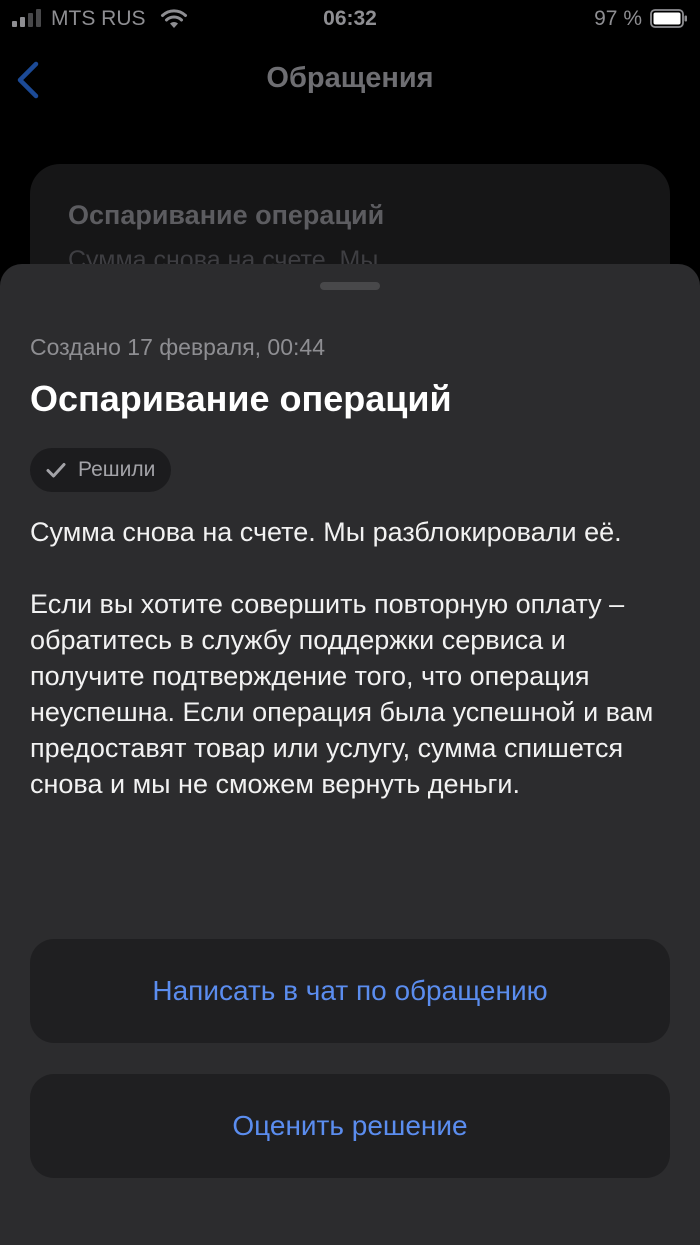 This screenshot has height=1245, width=700. What do you see at coordinates (226, 215) in the screenshot?
I see `background-card-title: Оспаривание операций` at bounding box center [226, 215].